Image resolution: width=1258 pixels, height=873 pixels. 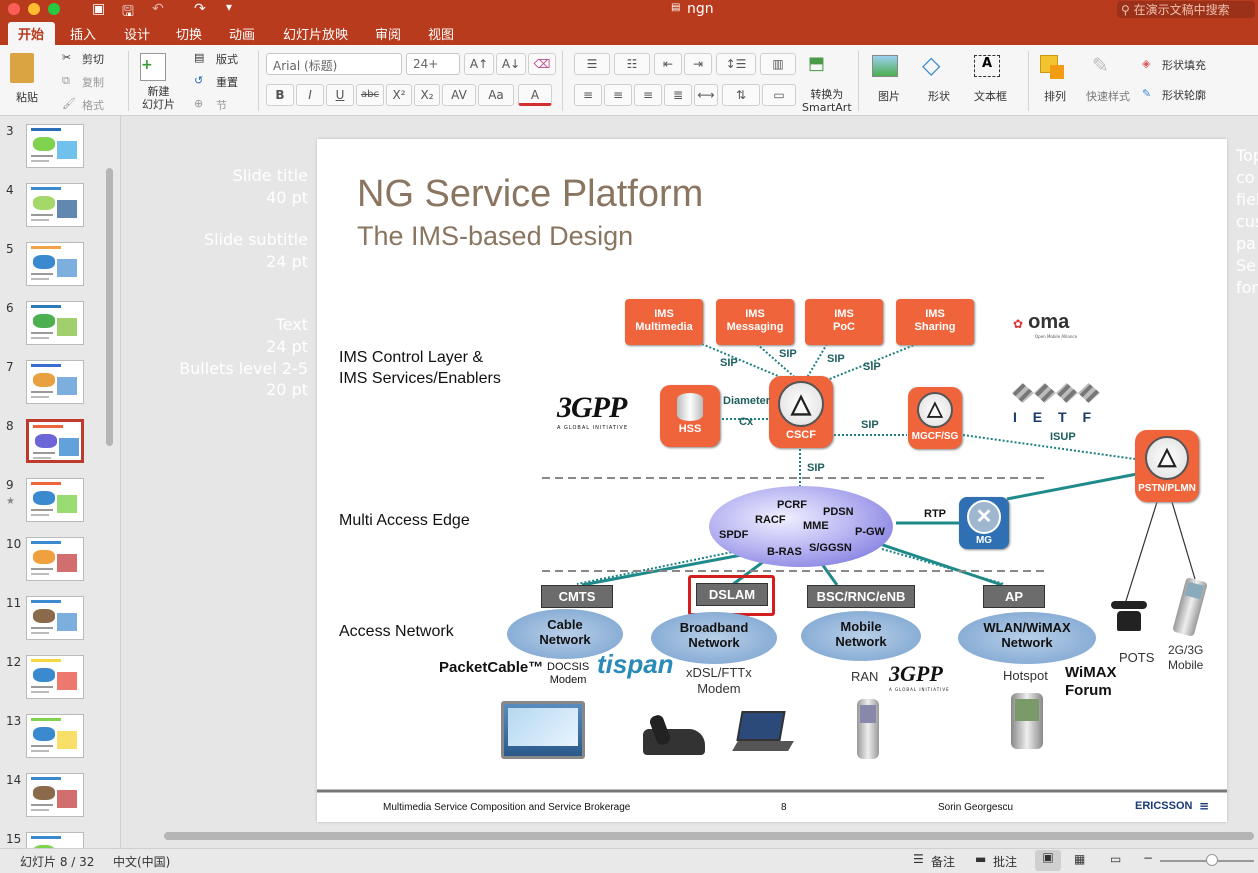 What do you see at coordinates (889, 96) in the screenshot?
I see `picture-button: 图片` at bounding box center [889, 96].